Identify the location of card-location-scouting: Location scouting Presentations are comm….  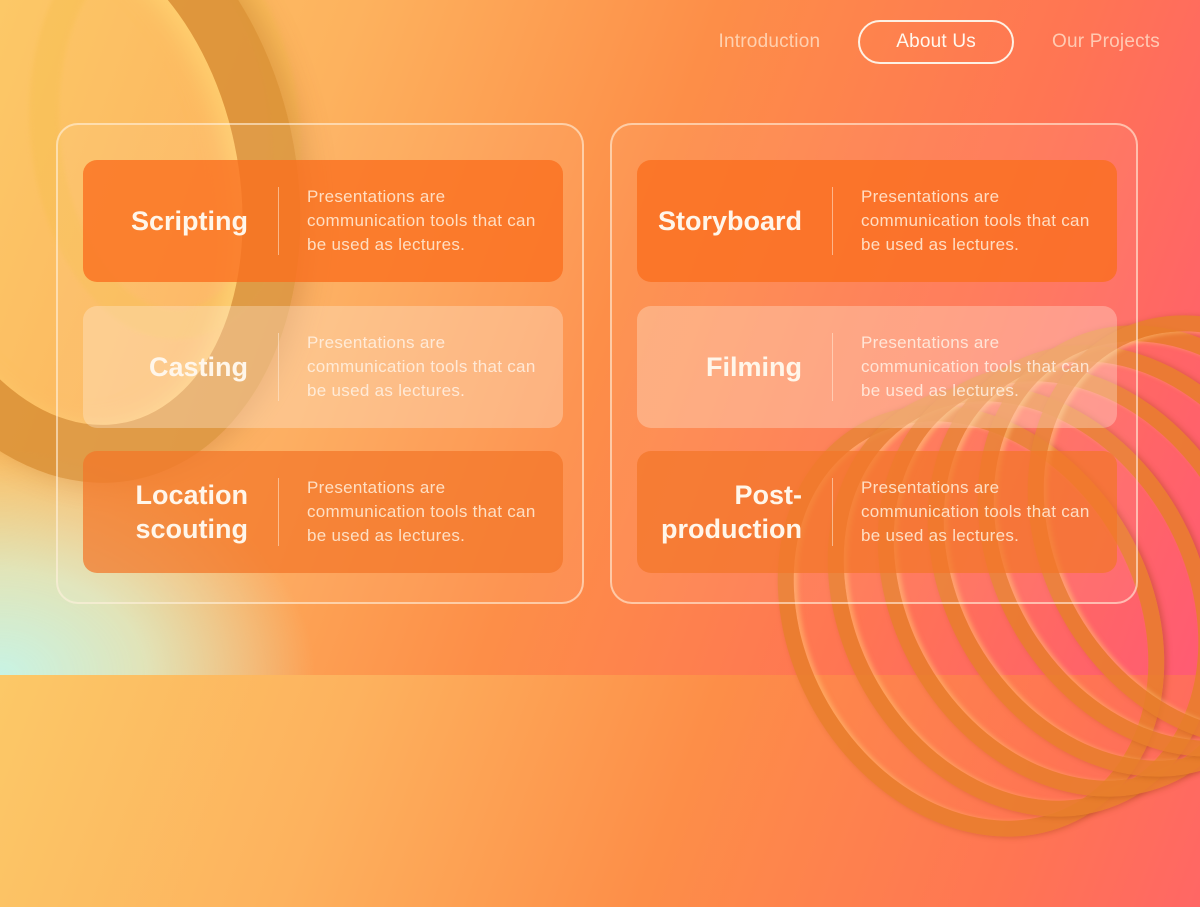
(323, 512).